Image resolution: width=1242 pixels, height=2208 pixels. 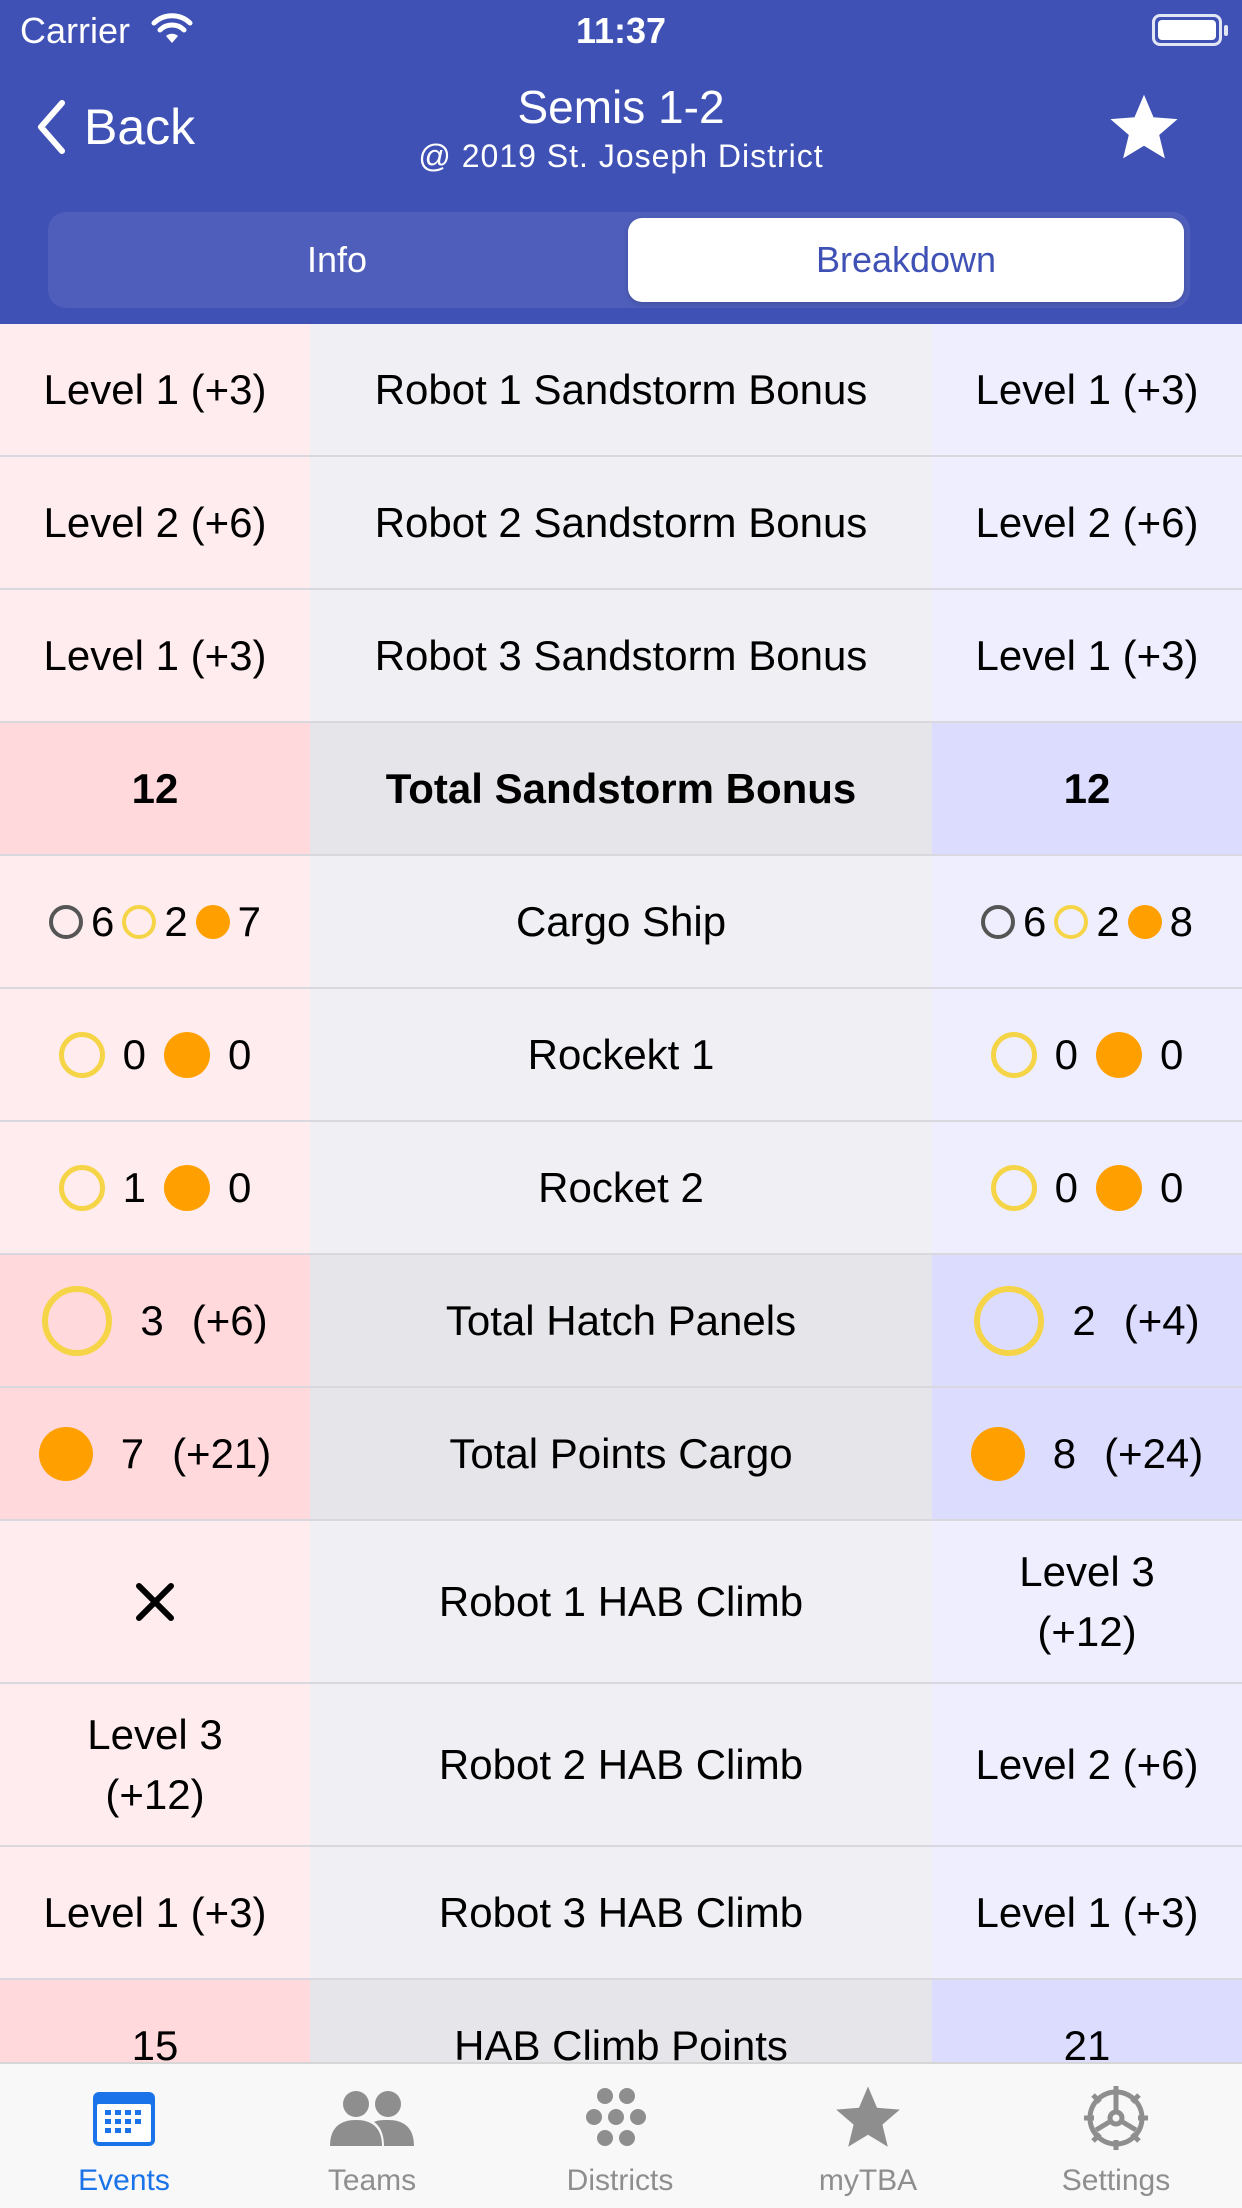 What do you see at coordinates (132, 1453) in the screenshot?
I see `cargo-total: 7` at bounding box center [132, 1453].